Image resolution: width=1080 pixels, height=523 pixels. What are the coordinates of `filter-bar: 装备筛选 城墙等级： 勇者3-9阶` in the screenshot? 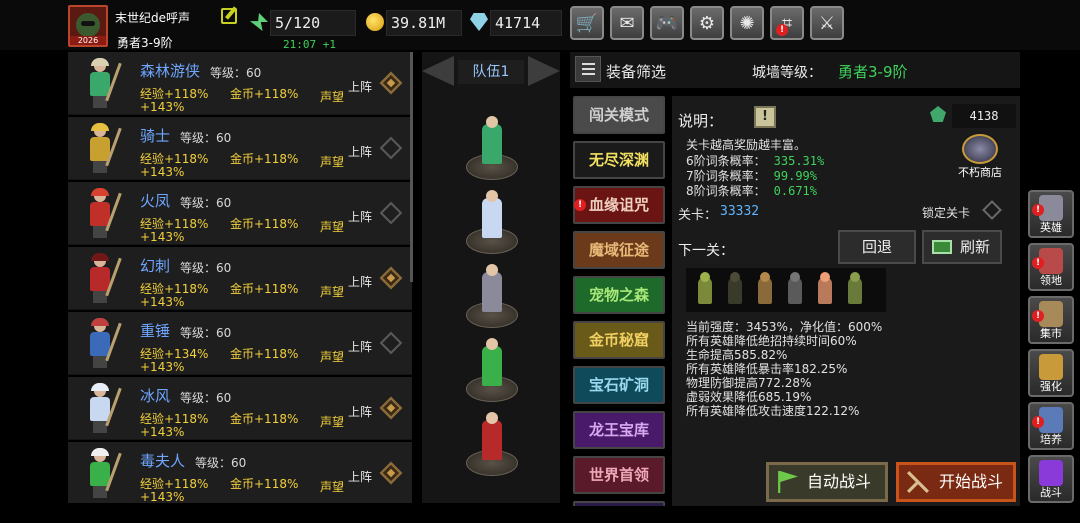 It's located at (795, 70).